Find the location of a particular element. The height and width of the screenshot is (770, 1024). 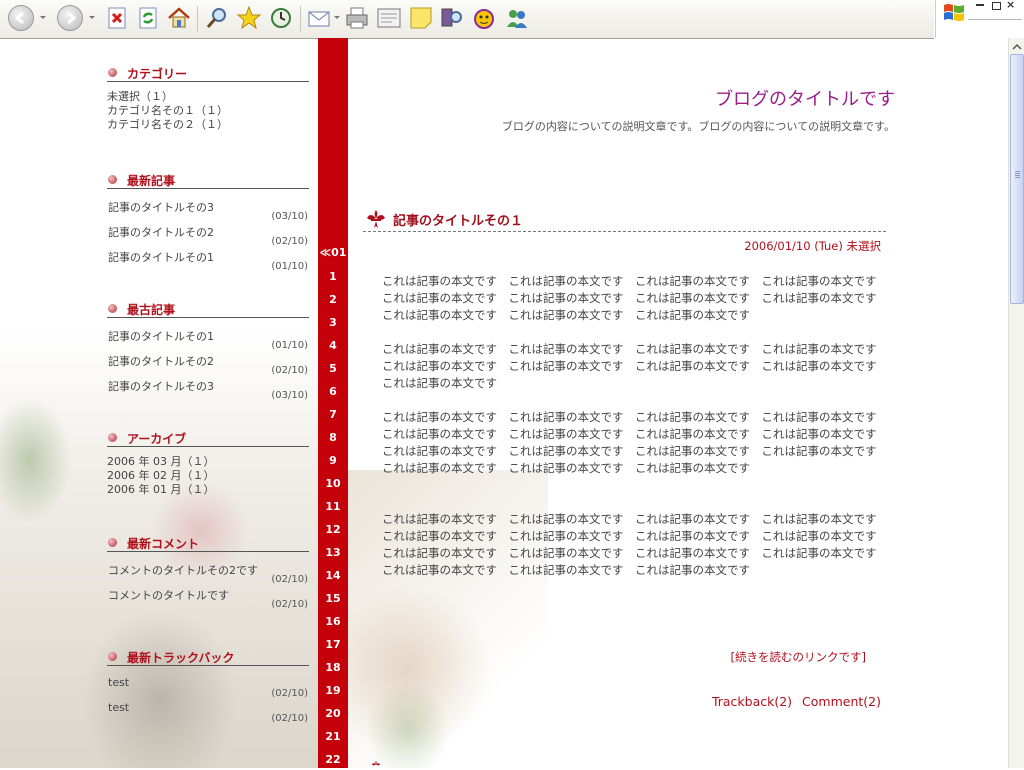

archive-item: 2006 年 03 月（１） is located at coordinates (208, 462).